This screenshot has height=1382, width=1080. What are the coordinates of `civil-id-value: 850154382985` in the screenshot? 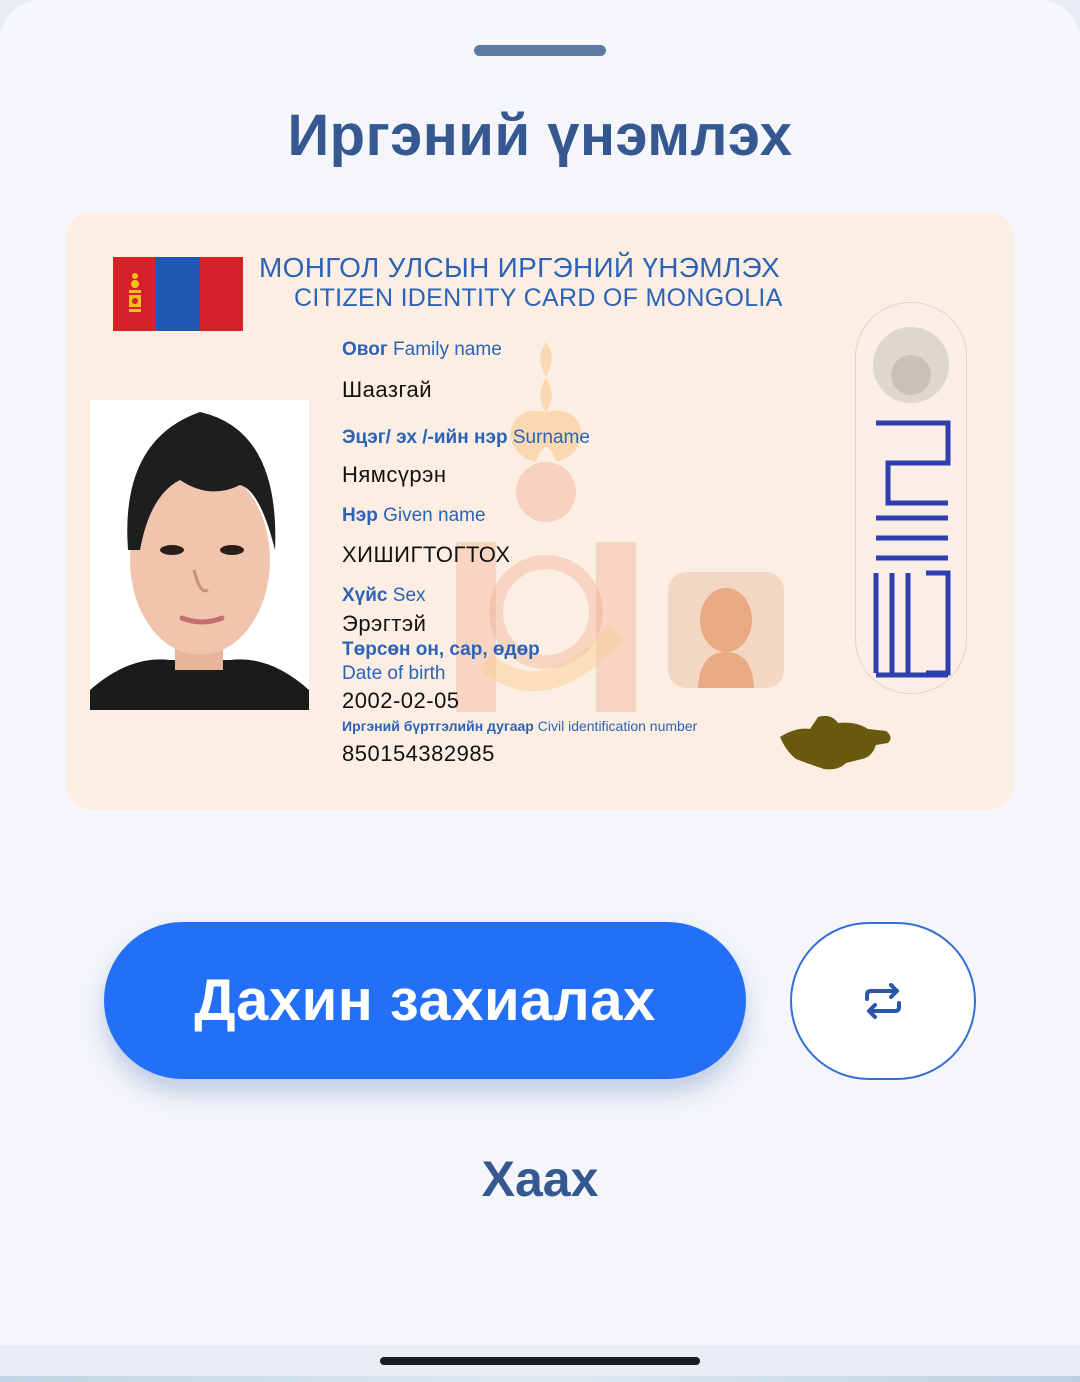 It's located at (418, 753).